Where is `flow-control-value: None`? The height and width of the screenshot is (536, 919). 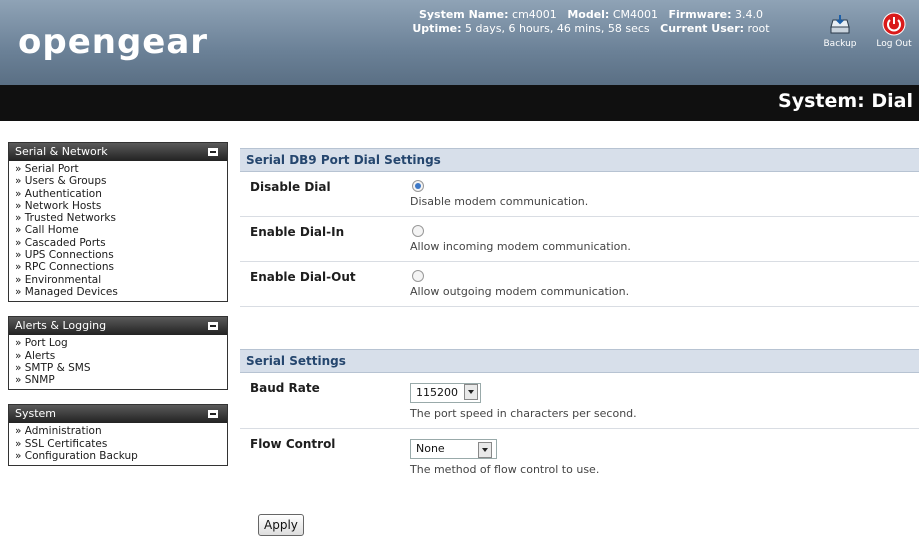
flow-control-value: None is located at coordinates (430, 448).